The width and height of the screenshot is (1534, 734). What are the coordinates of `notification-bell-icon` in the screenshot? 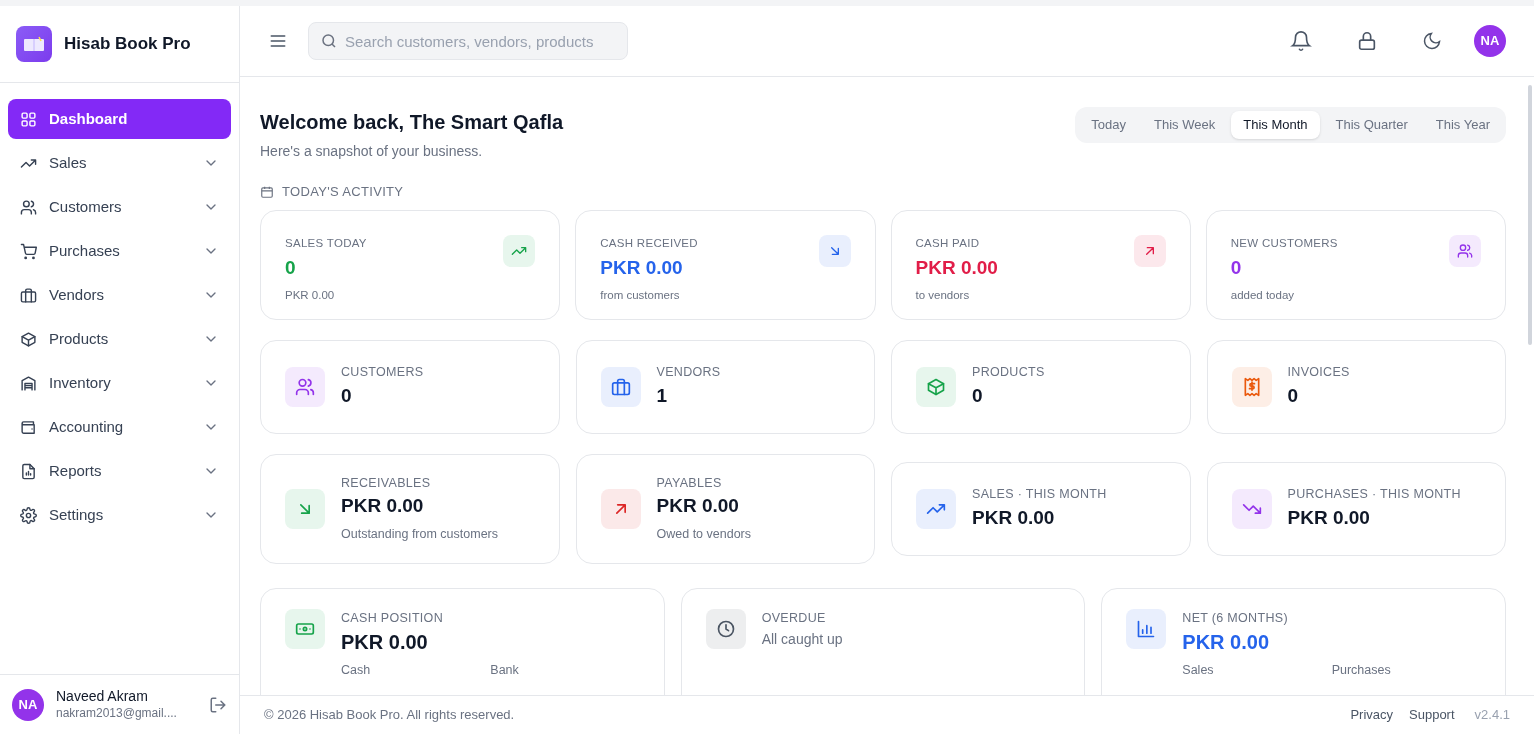 It's located at (1301, 41).